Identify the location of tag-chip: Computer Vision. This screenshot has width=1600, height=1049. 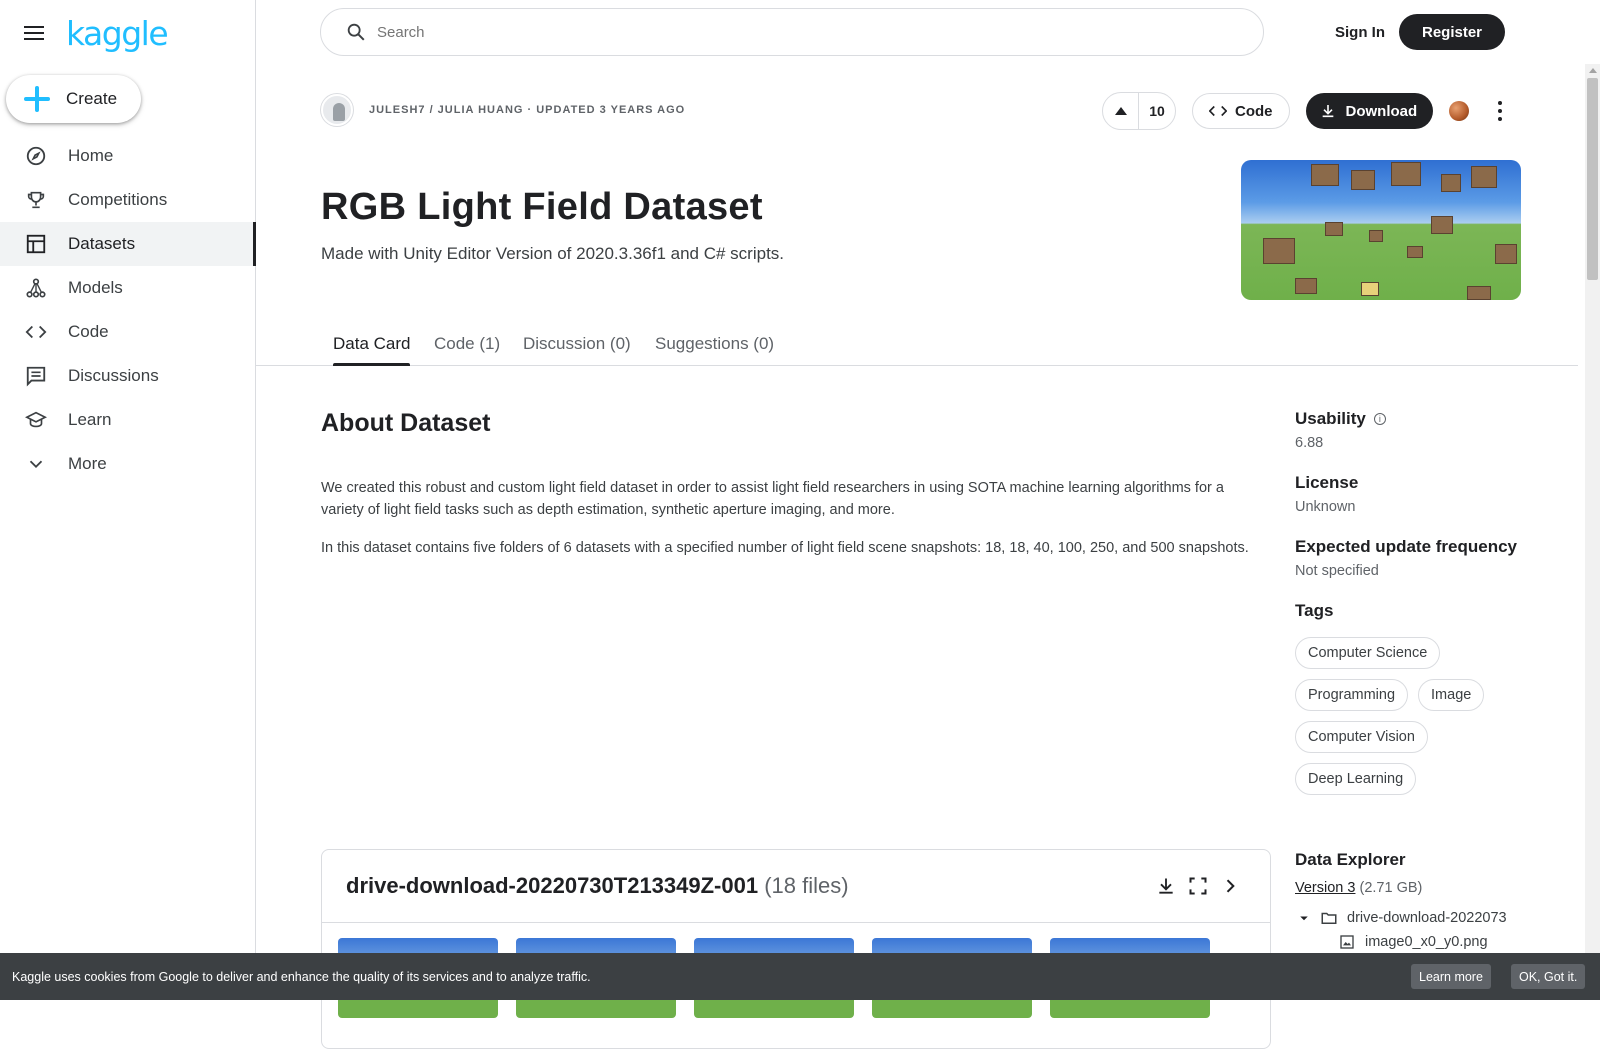
(1361, 737).